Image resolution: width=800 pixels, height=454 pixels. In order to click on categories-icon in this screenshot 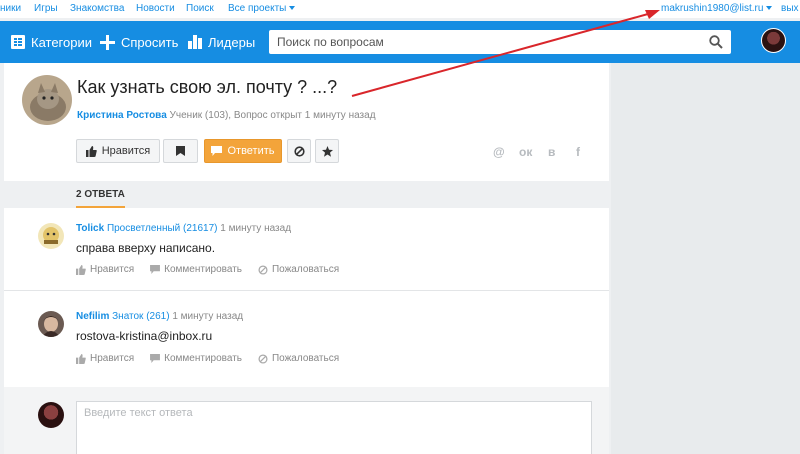, I will do `click(18, 42)`.